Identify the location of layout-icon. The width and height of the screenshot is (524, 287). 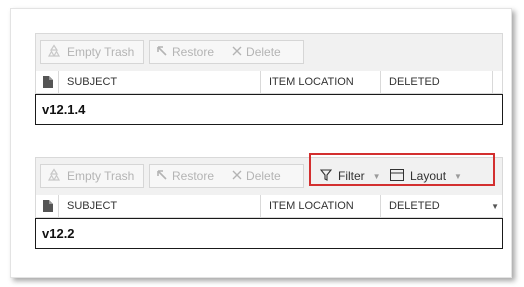
(397, 176).